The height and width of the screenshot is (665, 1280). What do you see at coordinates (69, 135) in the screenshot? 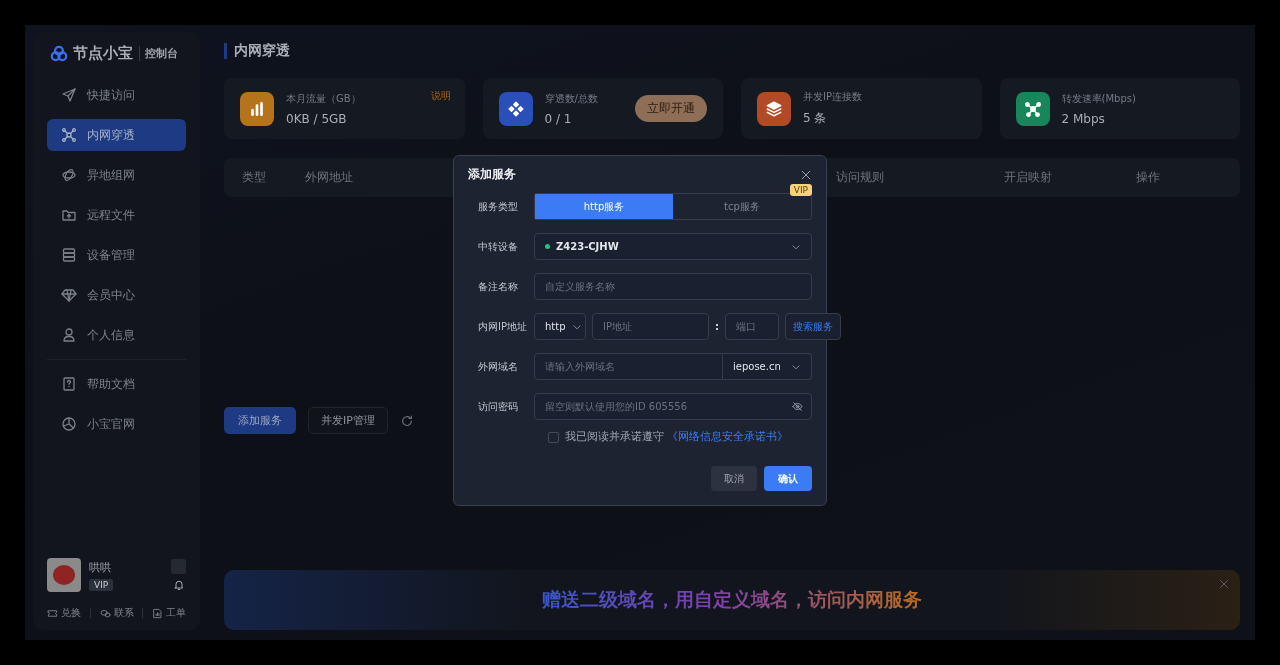
I see `network-icon` at bounding box center [69, 135].